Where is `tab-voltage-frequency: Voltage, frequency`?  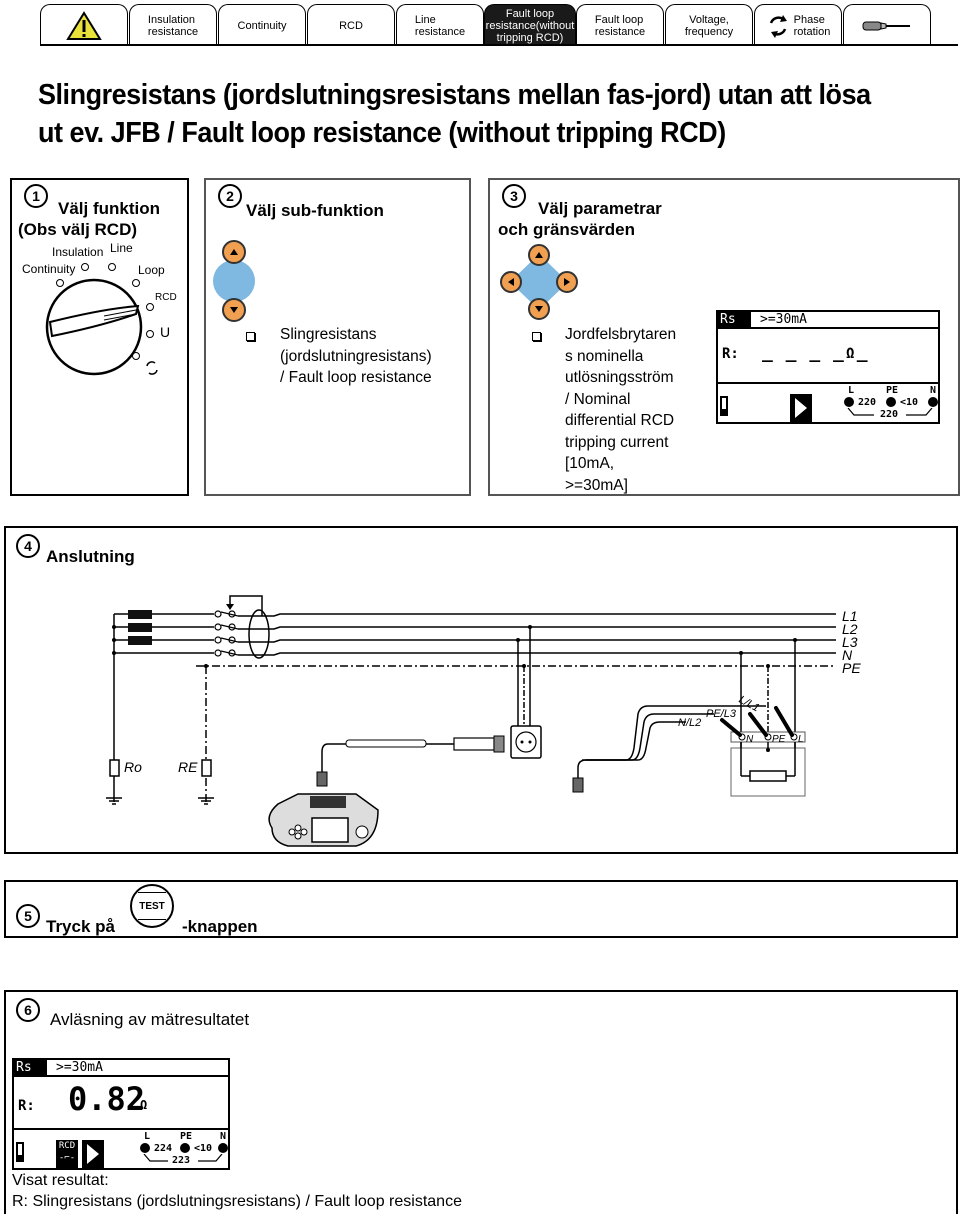 tab-voltage-frequency: Voltage, frequency is located at coordinates (709, 25).